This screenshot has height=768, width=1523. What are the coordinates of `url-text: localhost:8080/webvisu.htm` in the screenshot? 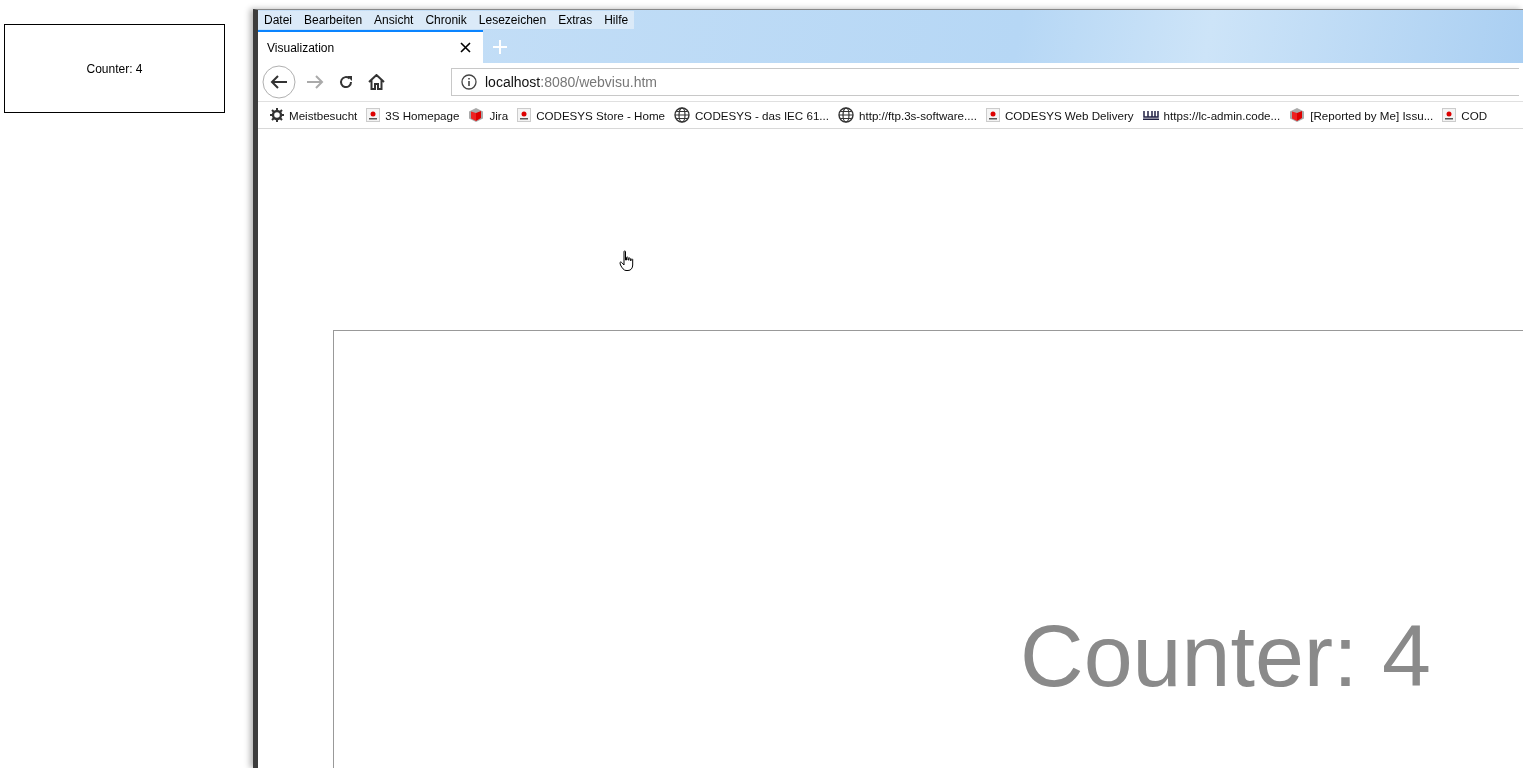 It's located at (571, 82).